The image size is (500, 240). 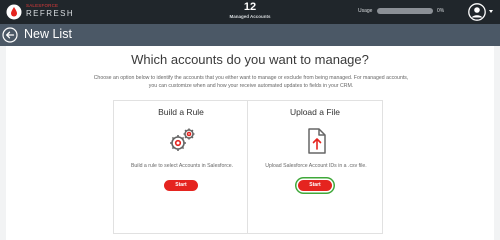 I want to click on upload-file-icon, so click(x=317, y=141).